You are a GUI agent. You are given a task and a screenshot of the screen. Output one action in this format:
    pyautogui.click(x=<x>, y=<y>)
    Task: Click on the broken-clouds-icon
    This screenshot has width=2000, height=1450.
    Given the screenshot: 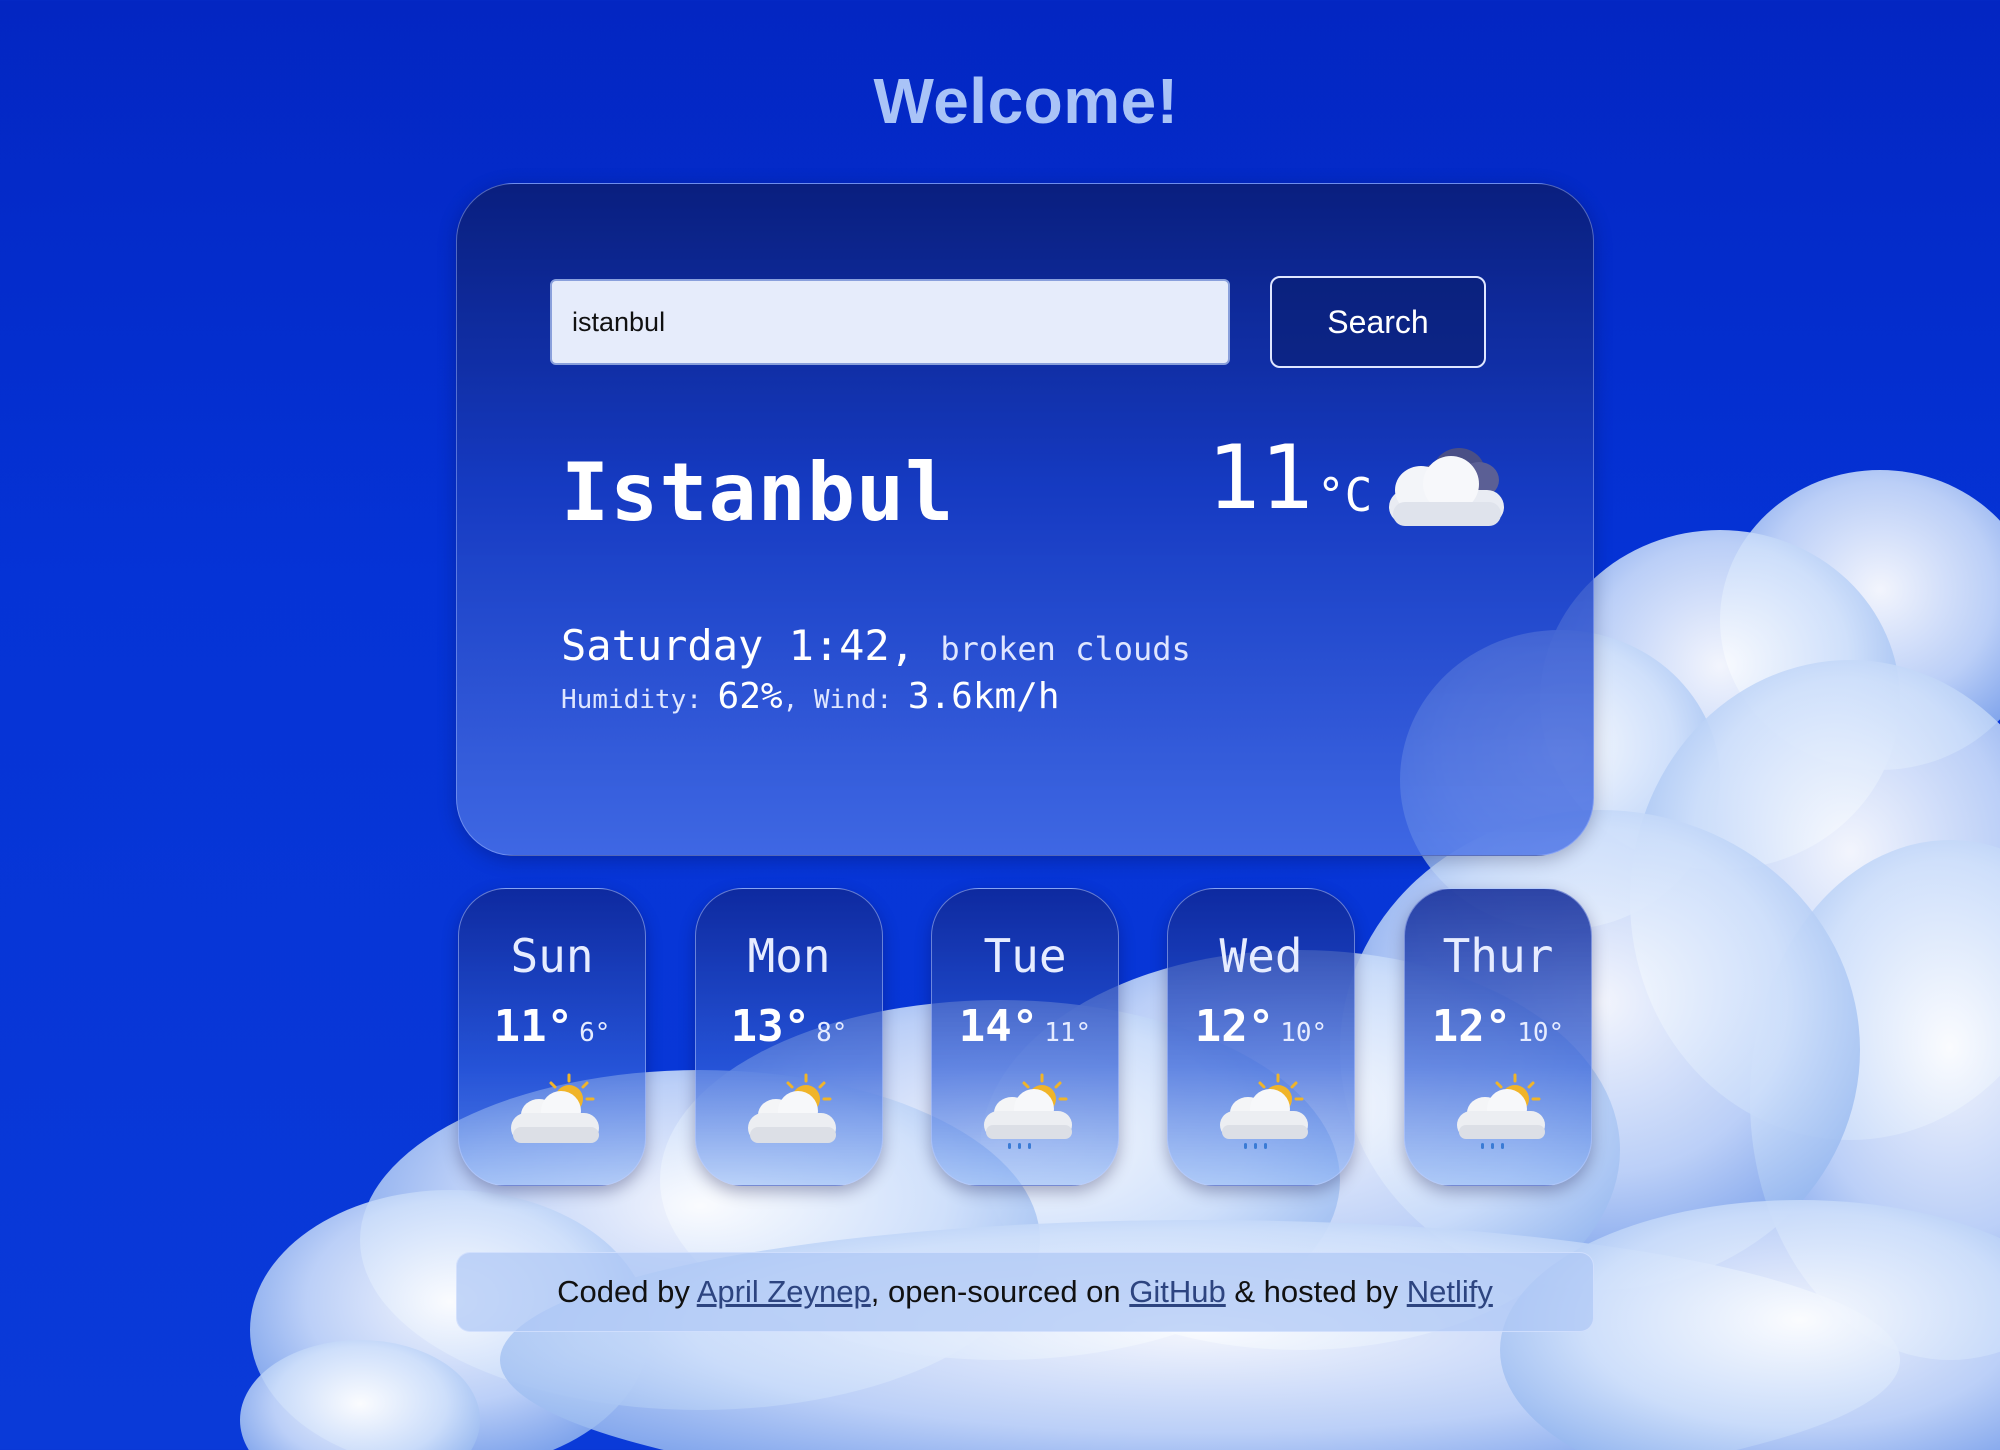 What is the action you would take?
    pyautogui.click(x=1446, y=487)
    